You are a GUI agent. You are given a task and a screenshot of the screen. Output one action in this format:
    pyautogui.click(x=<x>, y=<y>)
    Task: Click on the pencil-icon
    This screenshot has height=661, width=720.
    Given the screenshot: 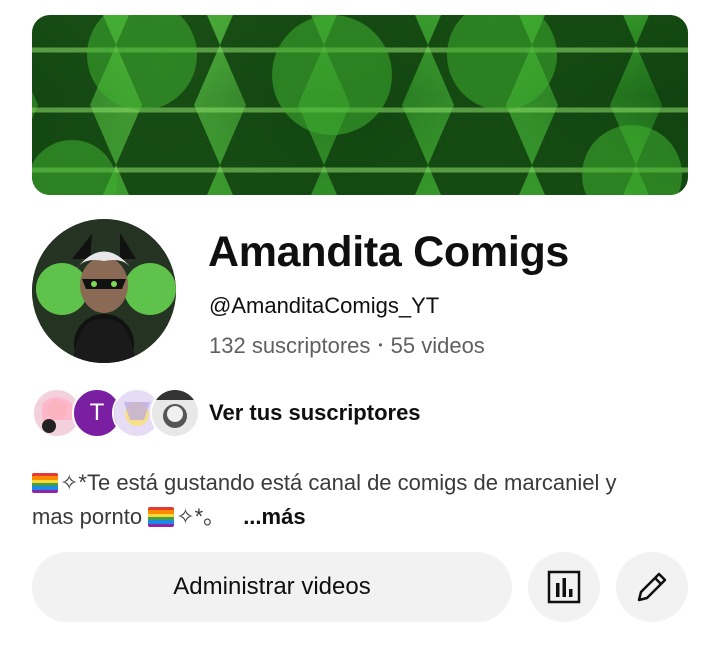 What is the action you would take?
    pyautogui.click(x=652, y=587)
    